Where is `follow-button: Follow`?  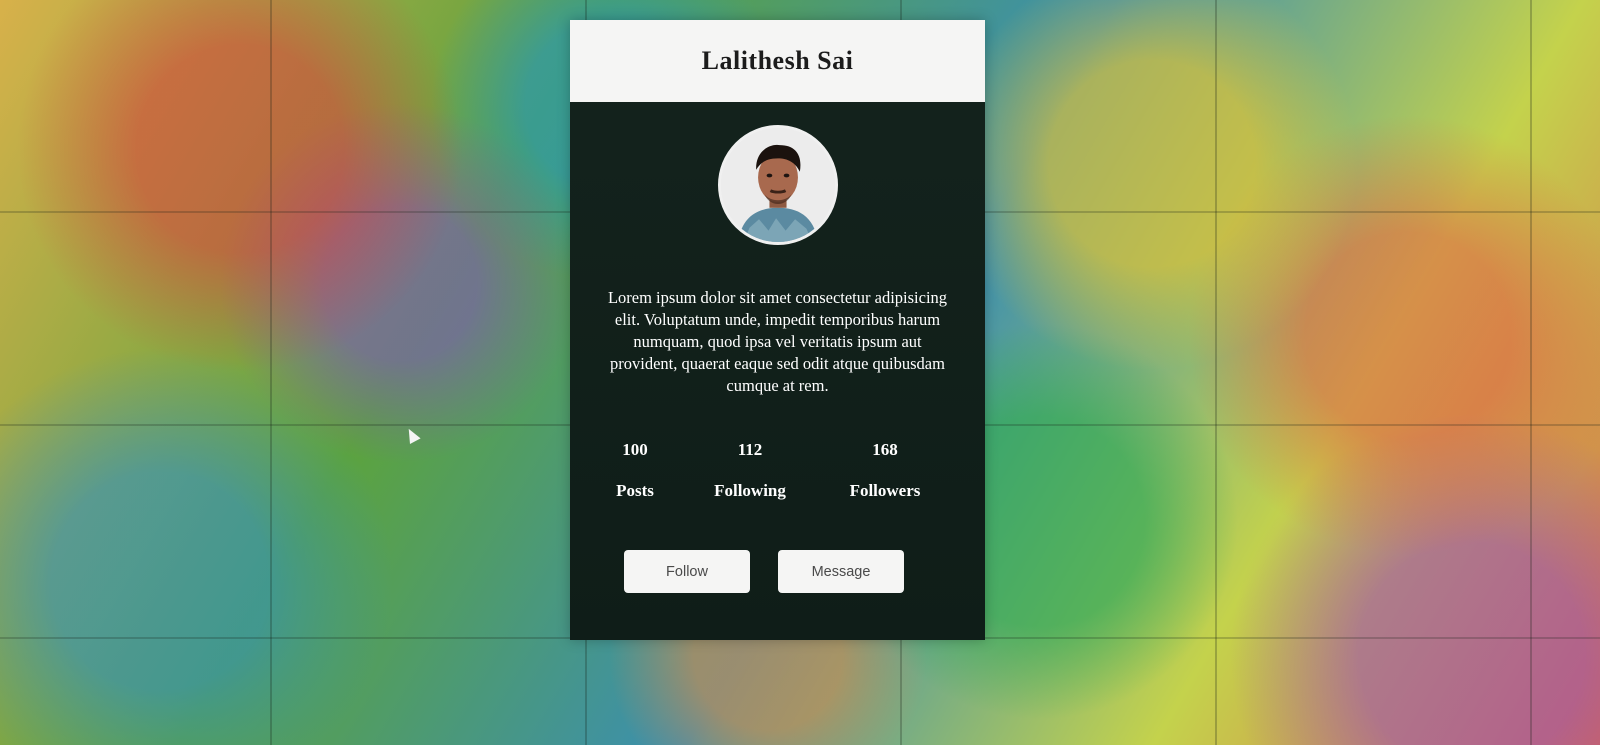 follow-button: Follow is located at coordinates (687, 571).